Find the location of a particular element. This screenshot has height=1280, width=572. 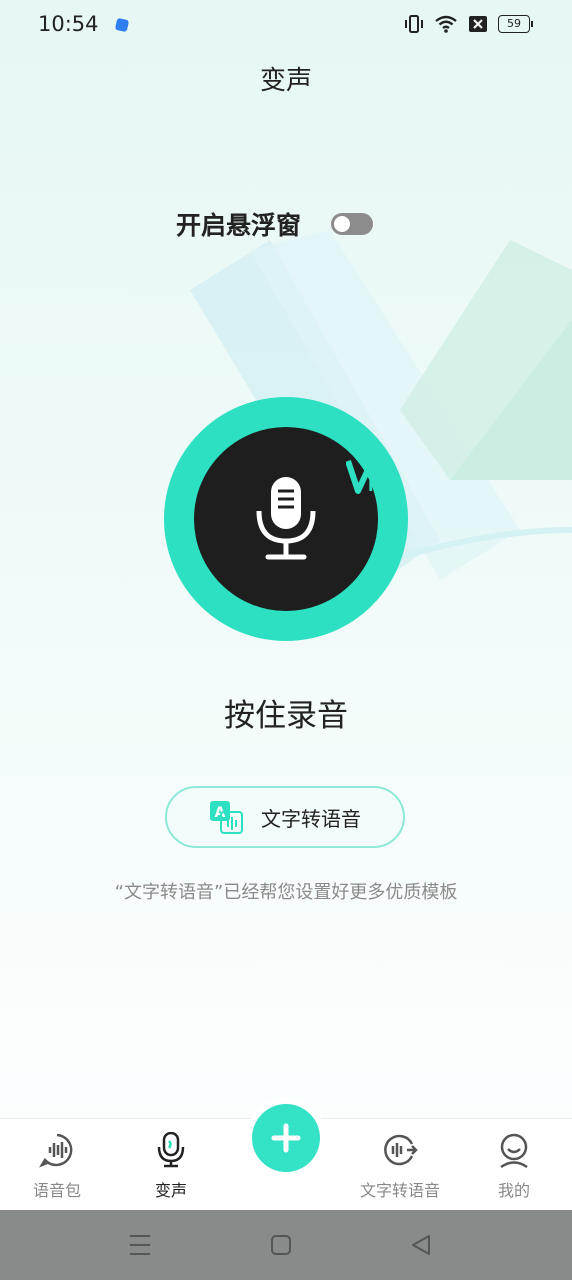

vip-icon: IP is located at coordinates (365, 477).